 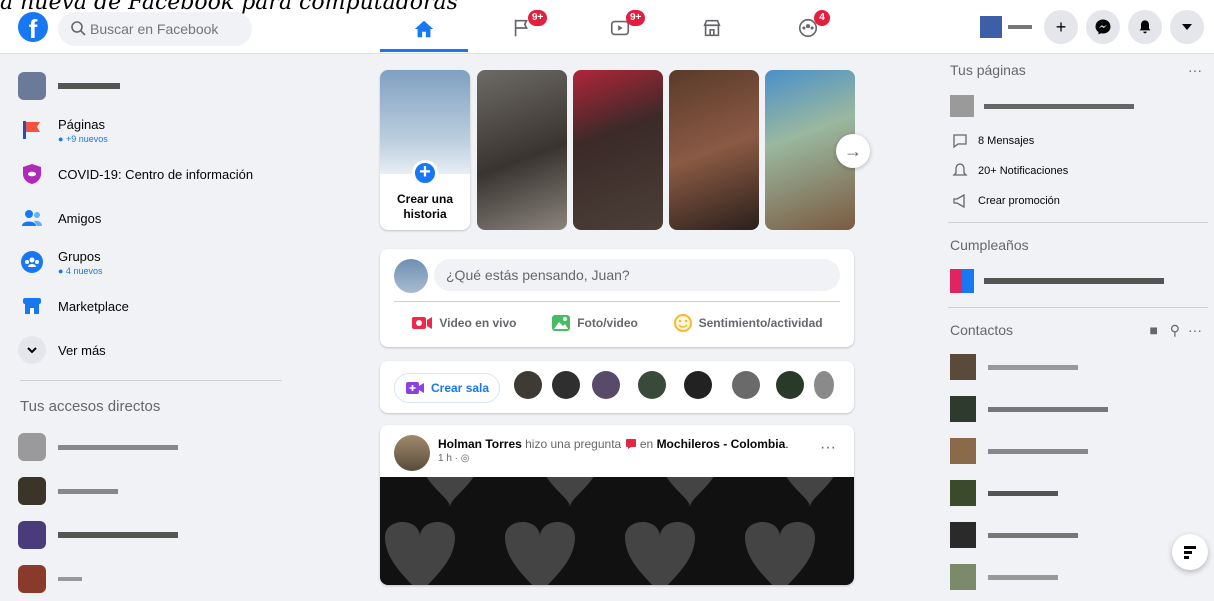 What do you see at coordinates (148, 262) in the screenshot?
I see `sidebar-item-groups: Grupos ● 4 nuevos` at bounding box center [148, 262].